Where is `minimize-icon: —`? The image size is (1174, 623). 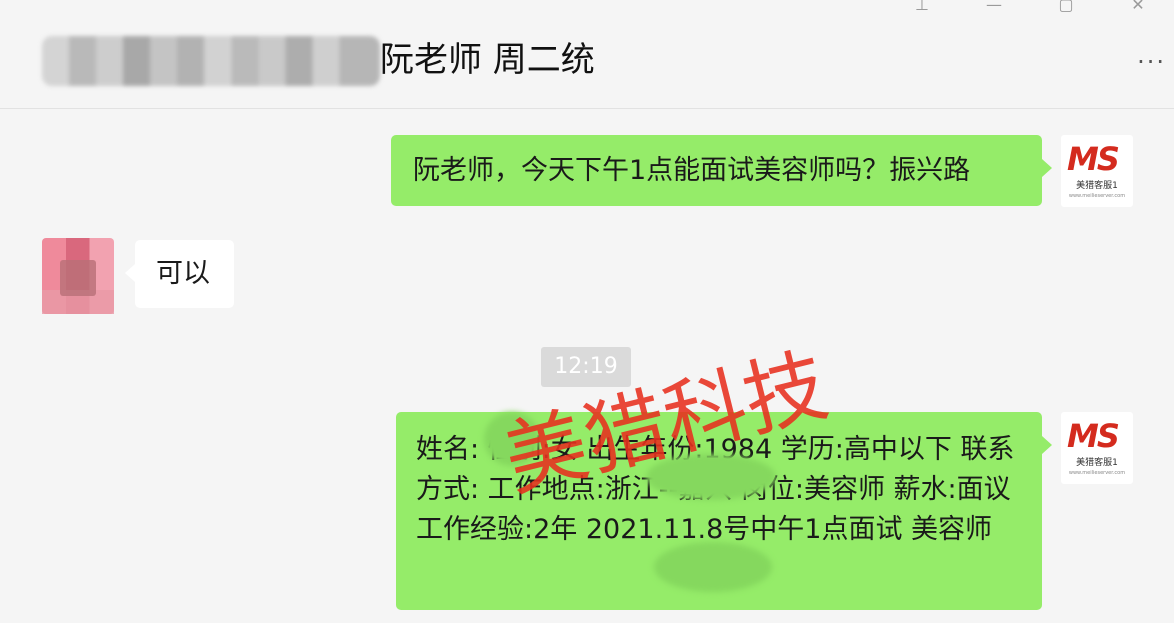 minimize-icon: — is located at coordinates (994, 7).